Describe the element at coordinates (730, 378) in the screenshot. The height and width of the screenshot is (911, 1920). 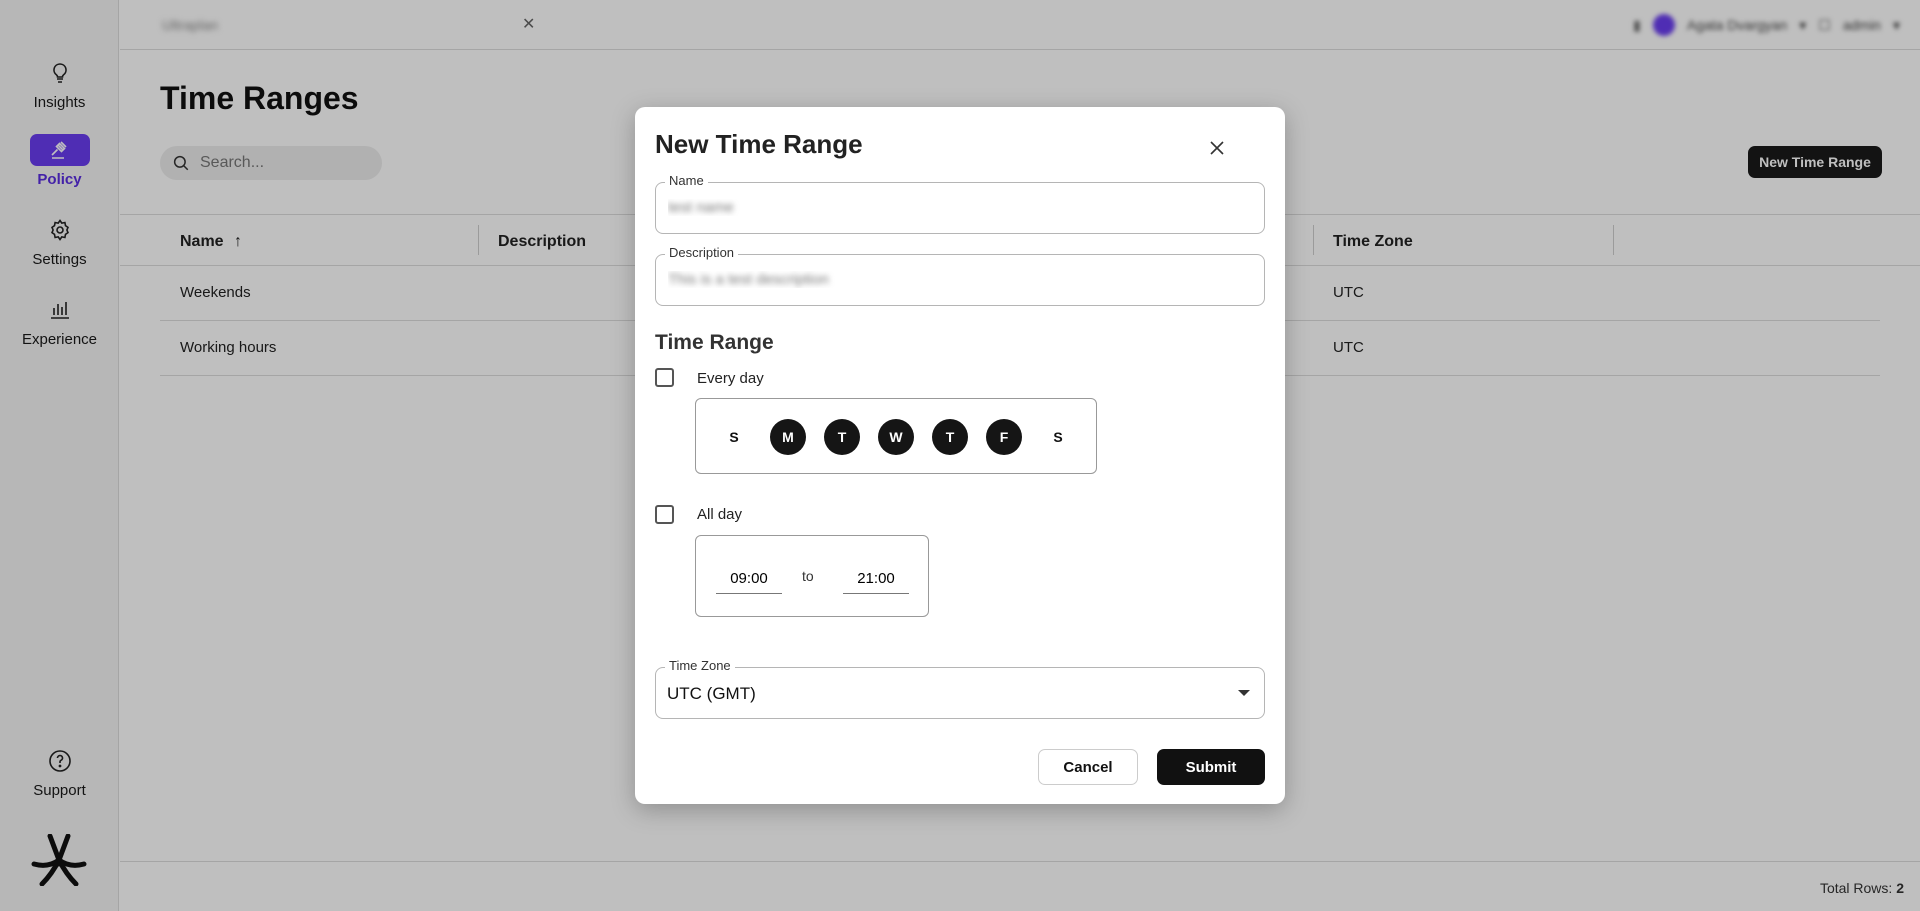
I see `every-day-label: Every day` at that location.